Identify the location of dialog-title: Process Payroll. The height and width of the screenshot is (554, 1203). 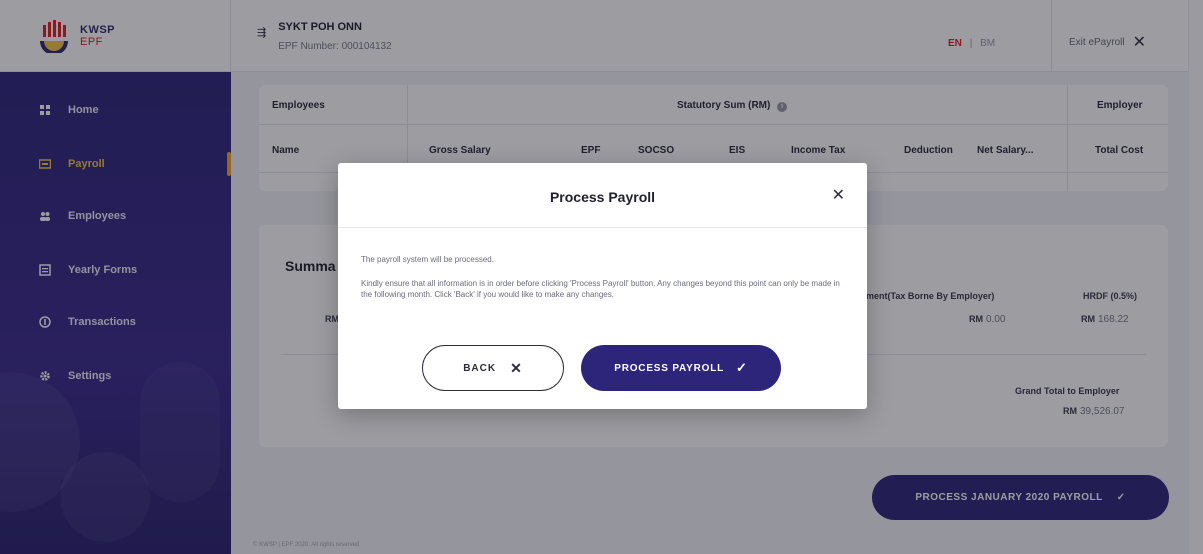
(602, 197).